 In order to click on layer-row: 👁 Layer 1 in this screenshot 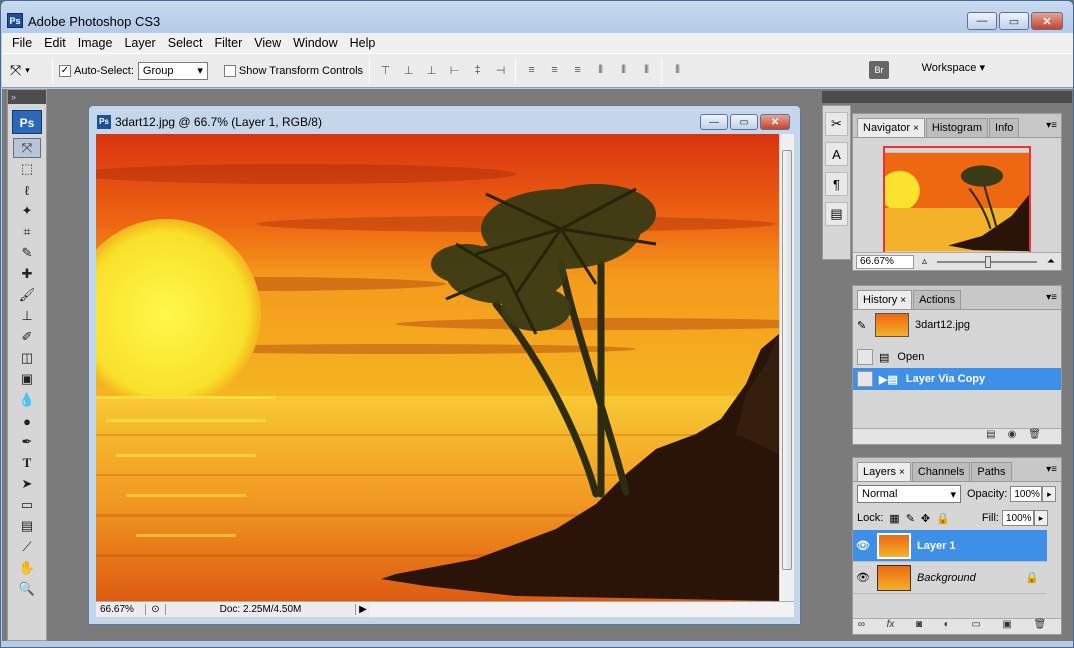, I will do `click(950, 546)`.